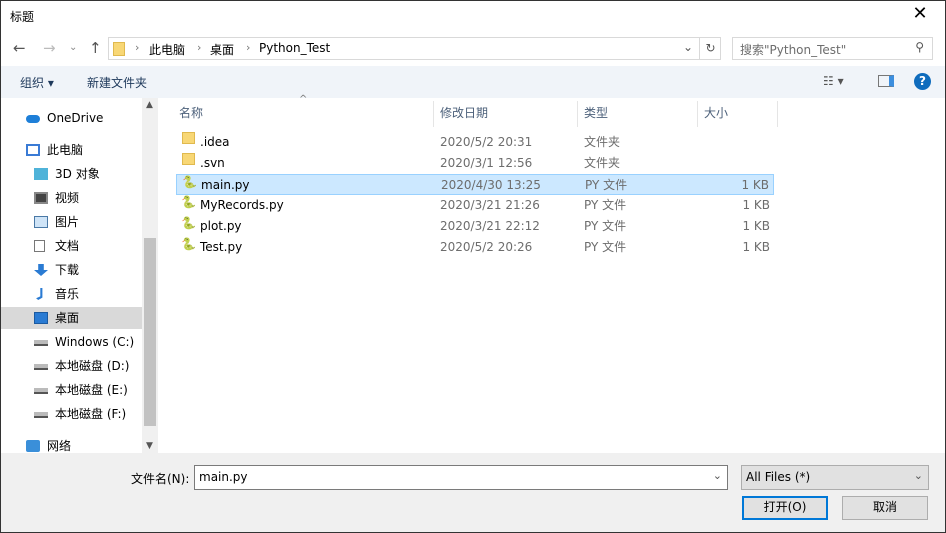 This screenshot has height=533, width=946. Describe the element at coordinates (160, 479) in the screenshot. I see `filename-label: 文件名(N):` at that location.